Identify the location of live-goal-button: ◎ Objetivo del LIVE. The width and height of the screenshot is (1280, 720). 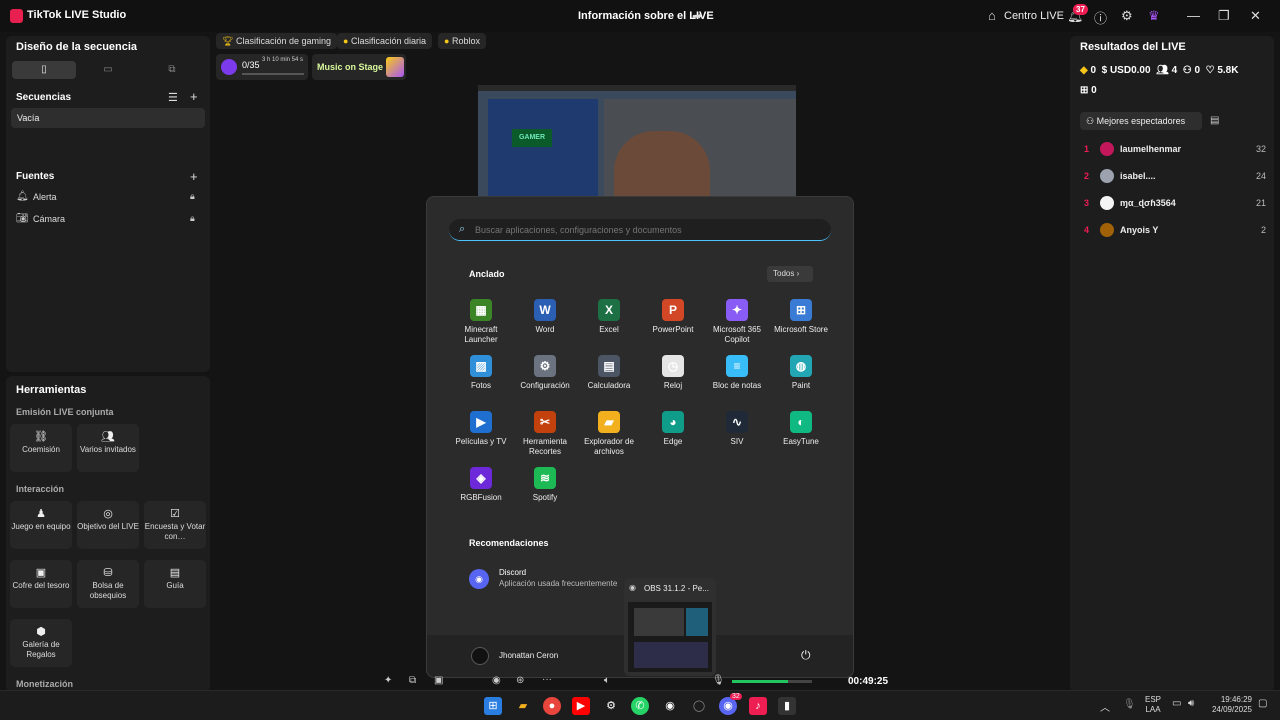
(108, 525).